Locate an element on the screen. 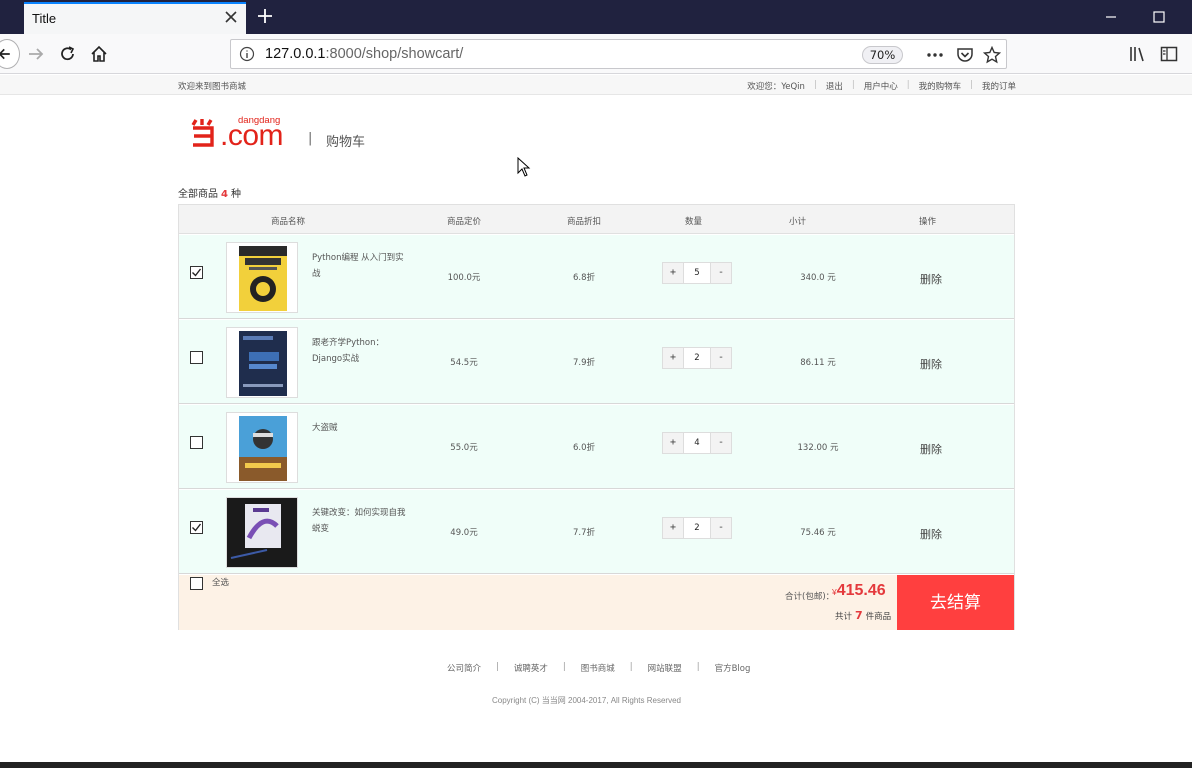 Image resolution: width=1192 pixels, height=768 pixels. desktop-strip is located at coordinates (596, 765).